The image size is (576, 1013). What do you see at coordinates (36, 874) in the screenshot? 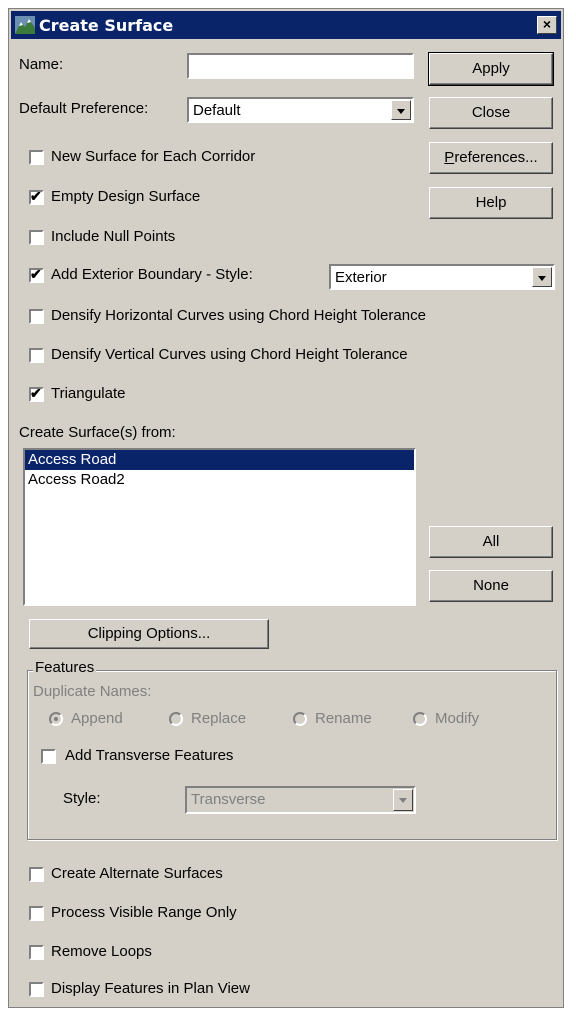
I see `checkbox-create-alternate-surfaces` at bounding box center [36, 874].